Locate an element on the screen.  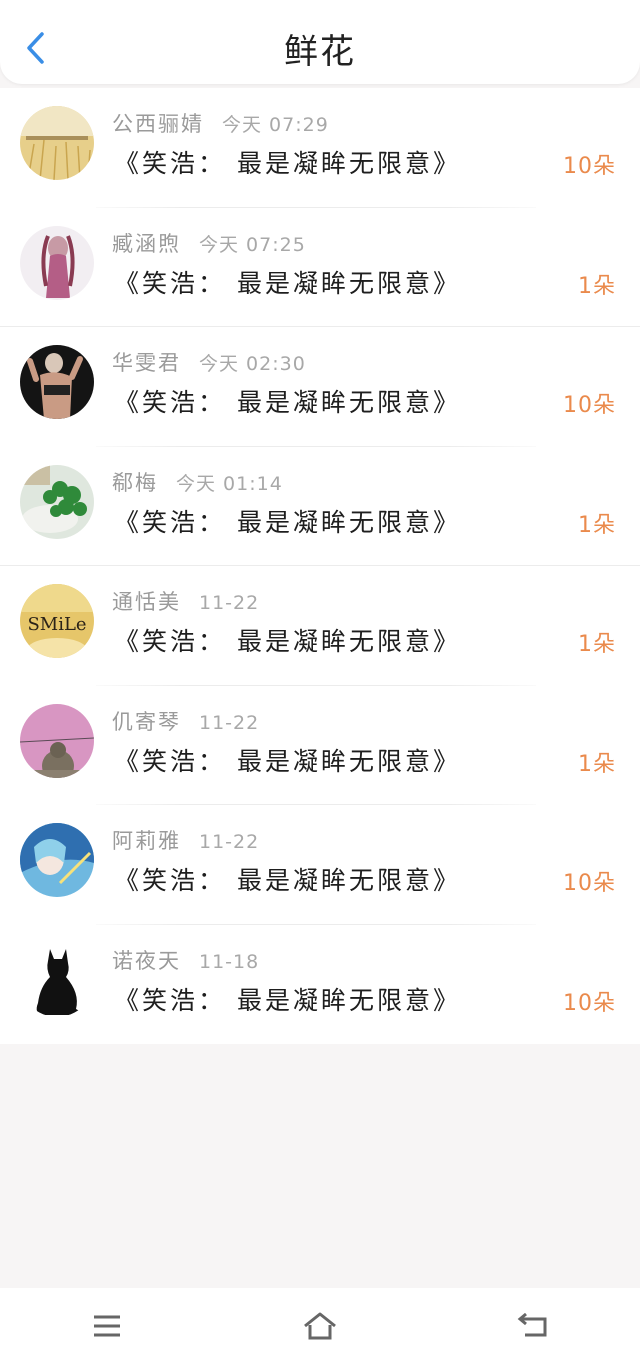
avatar-anime is located at coordinates (57, 860).